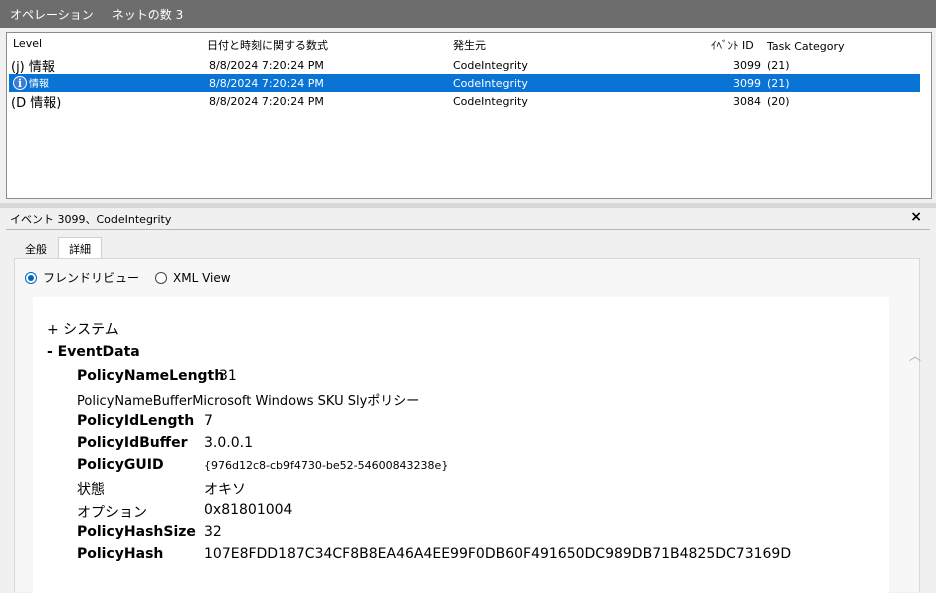 The height and width of the screenshot is (593, 936). What do you see at coordinates (91, 219) in the screenshot?
I see `detail-title: イベント 3099、CodeIntegrity` at bounding box center [91, 219].